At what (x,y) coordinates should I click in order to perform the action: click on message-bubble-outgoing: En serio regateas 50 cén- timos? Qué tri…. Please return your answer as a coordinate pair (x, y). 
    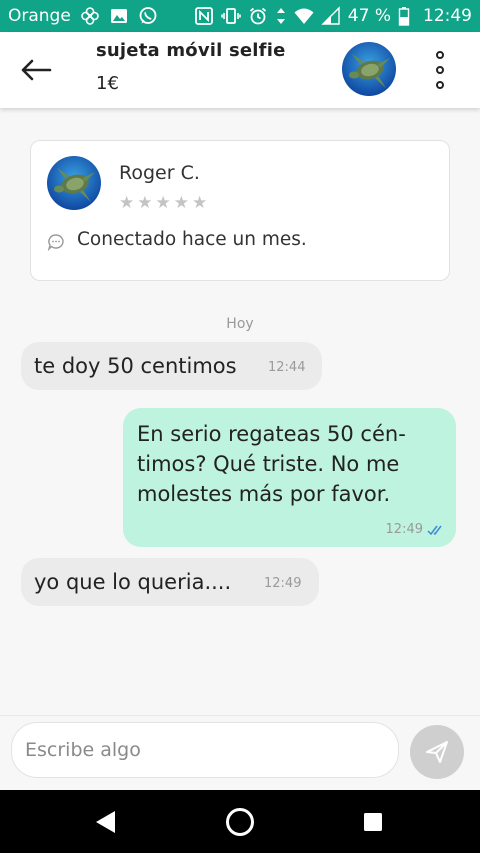
    Looking at the image, I should click on (289, 477).